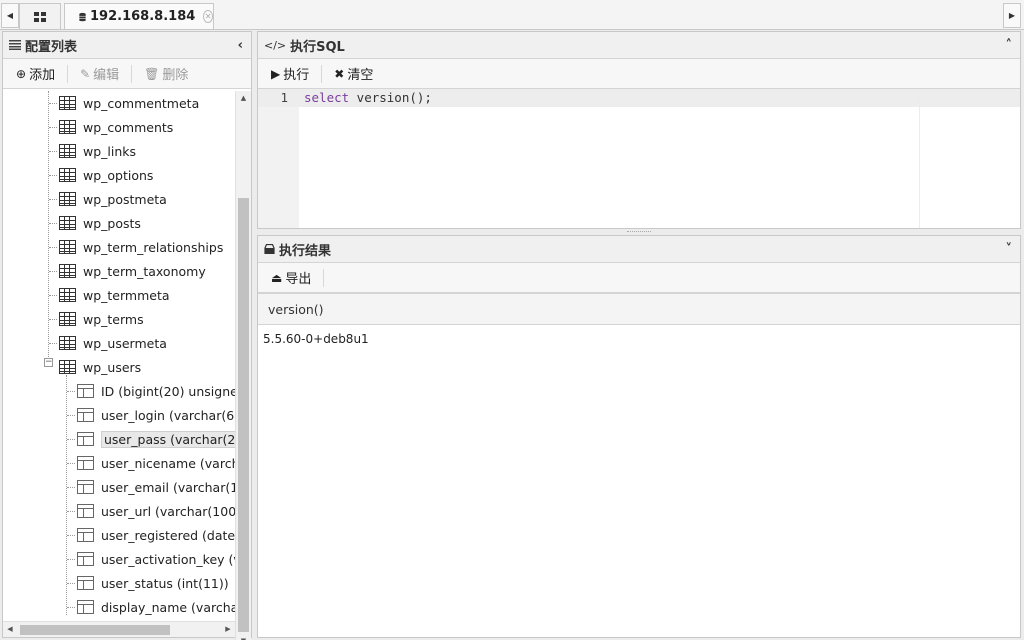  What do you see at coordinates (228, 629) in the screenshot?
I see `scroll-right-icon: ▶` at bounding box center [228, 629].